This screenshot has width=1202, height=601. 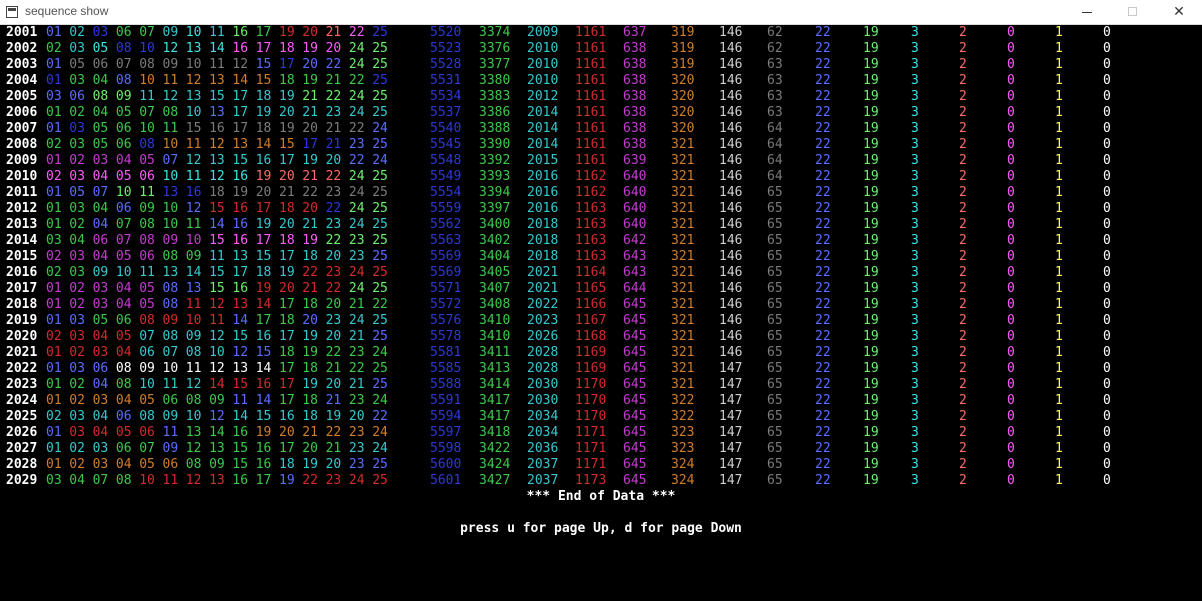 I want to click on drawn-number: 04, so click(x=123, y=288).